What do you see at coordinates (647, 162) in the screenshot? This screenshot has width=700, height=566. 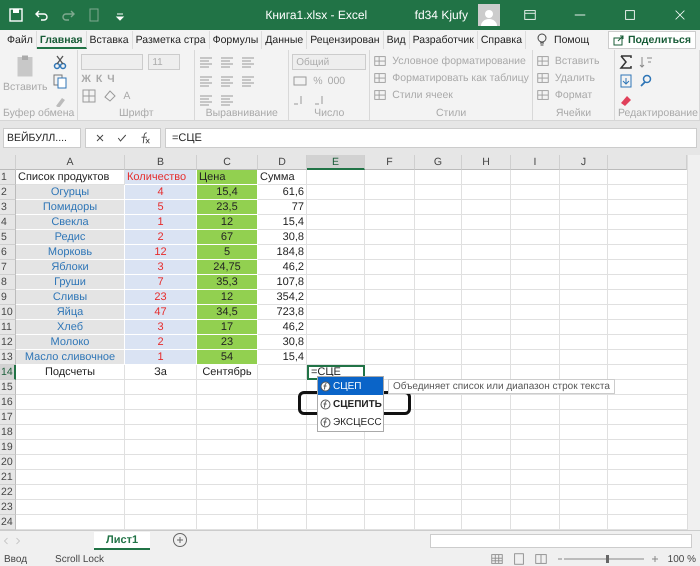 I see `column-header` at bounding box center [647, 162].